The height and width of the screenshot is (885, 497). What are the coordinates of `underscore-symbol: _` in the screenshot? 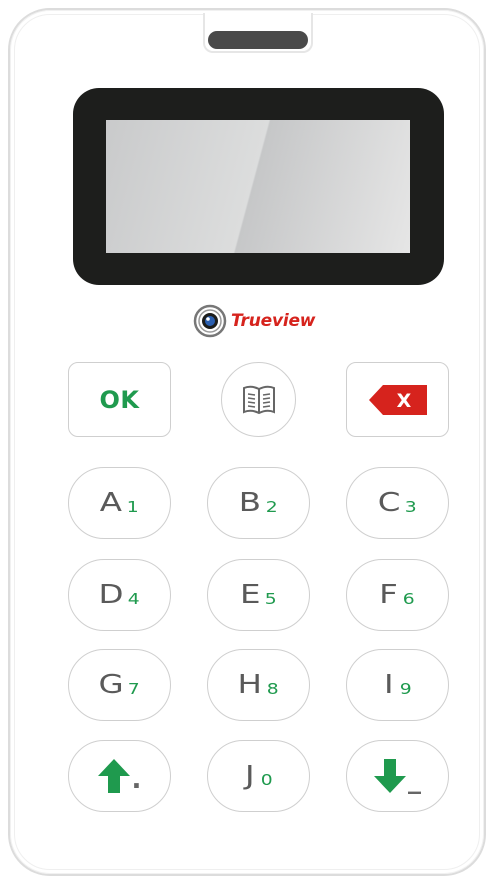 It's located at (414, 780).